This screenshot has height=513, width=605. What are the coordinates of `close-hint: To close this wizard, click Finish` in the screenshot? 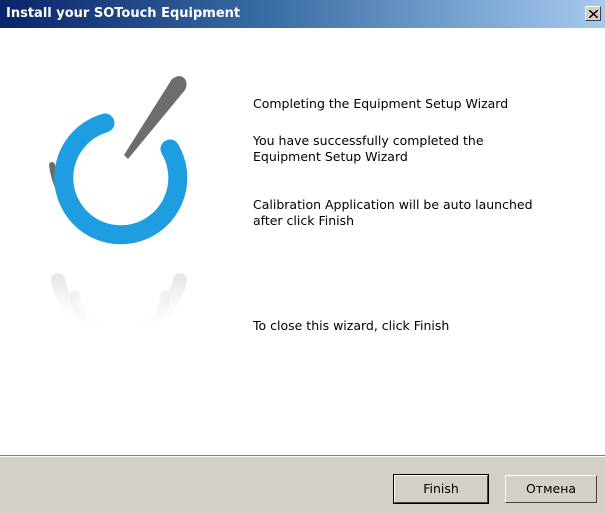 It's located at (351, 326).